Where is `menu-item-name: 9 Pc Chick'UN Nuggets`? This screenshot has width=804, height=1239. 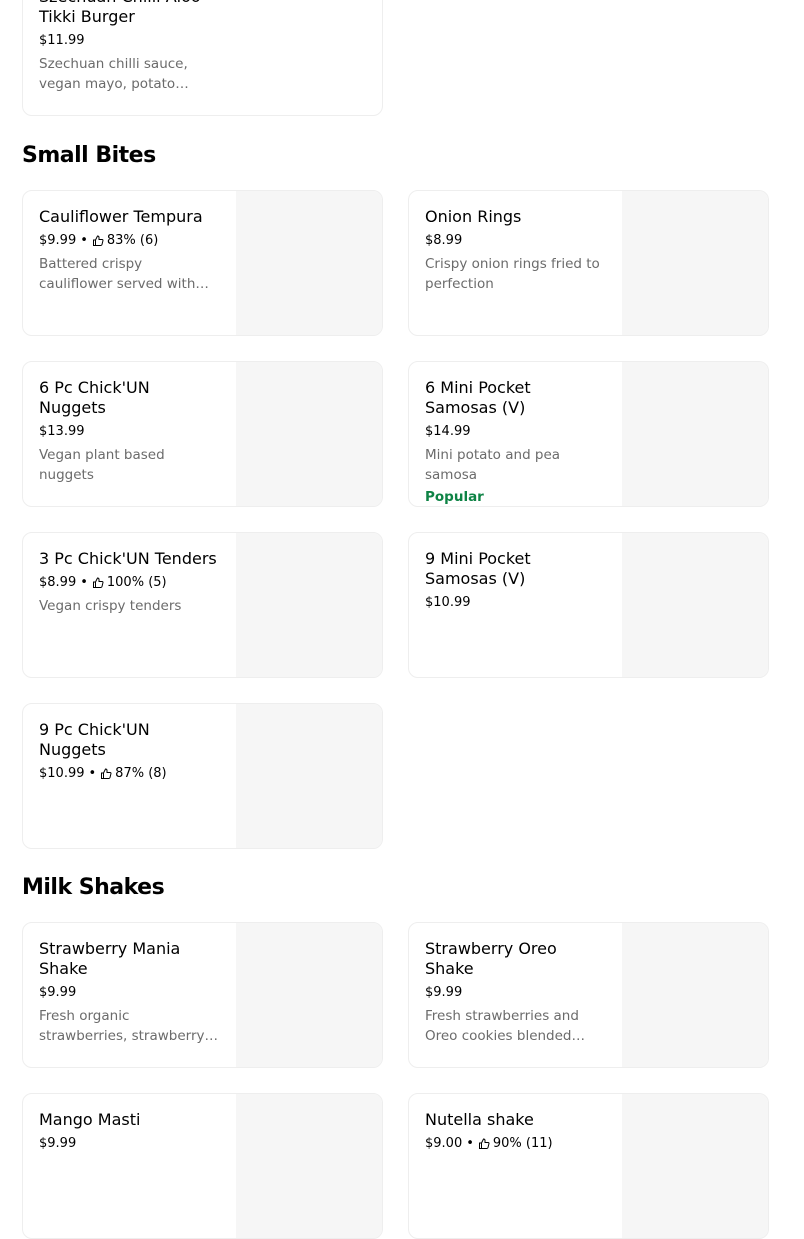
menu-item-name: 9 Pc Chick'UN Nuggets is located at coordinates (94, 739).